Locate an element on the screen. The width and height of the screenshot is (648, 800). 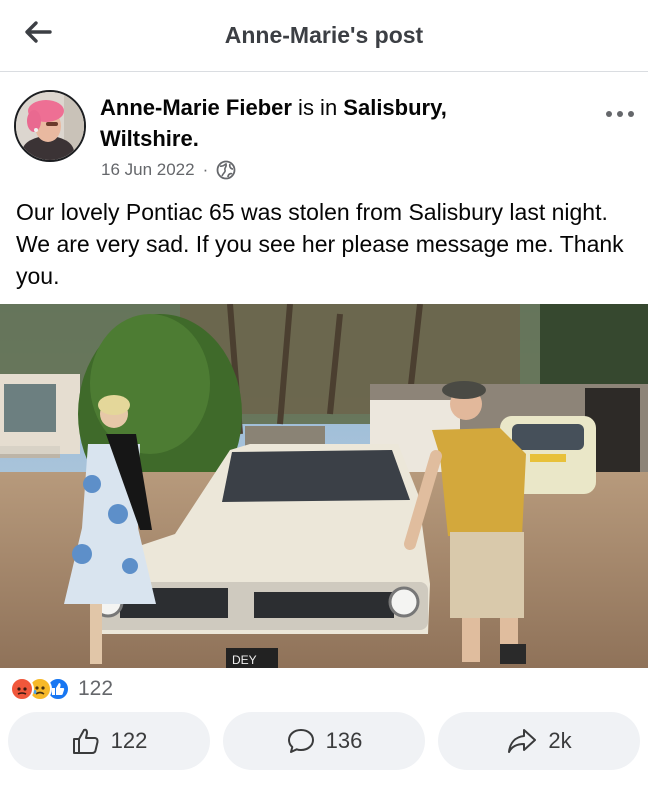
like-count: 122 is located at coordinates (129, 740).